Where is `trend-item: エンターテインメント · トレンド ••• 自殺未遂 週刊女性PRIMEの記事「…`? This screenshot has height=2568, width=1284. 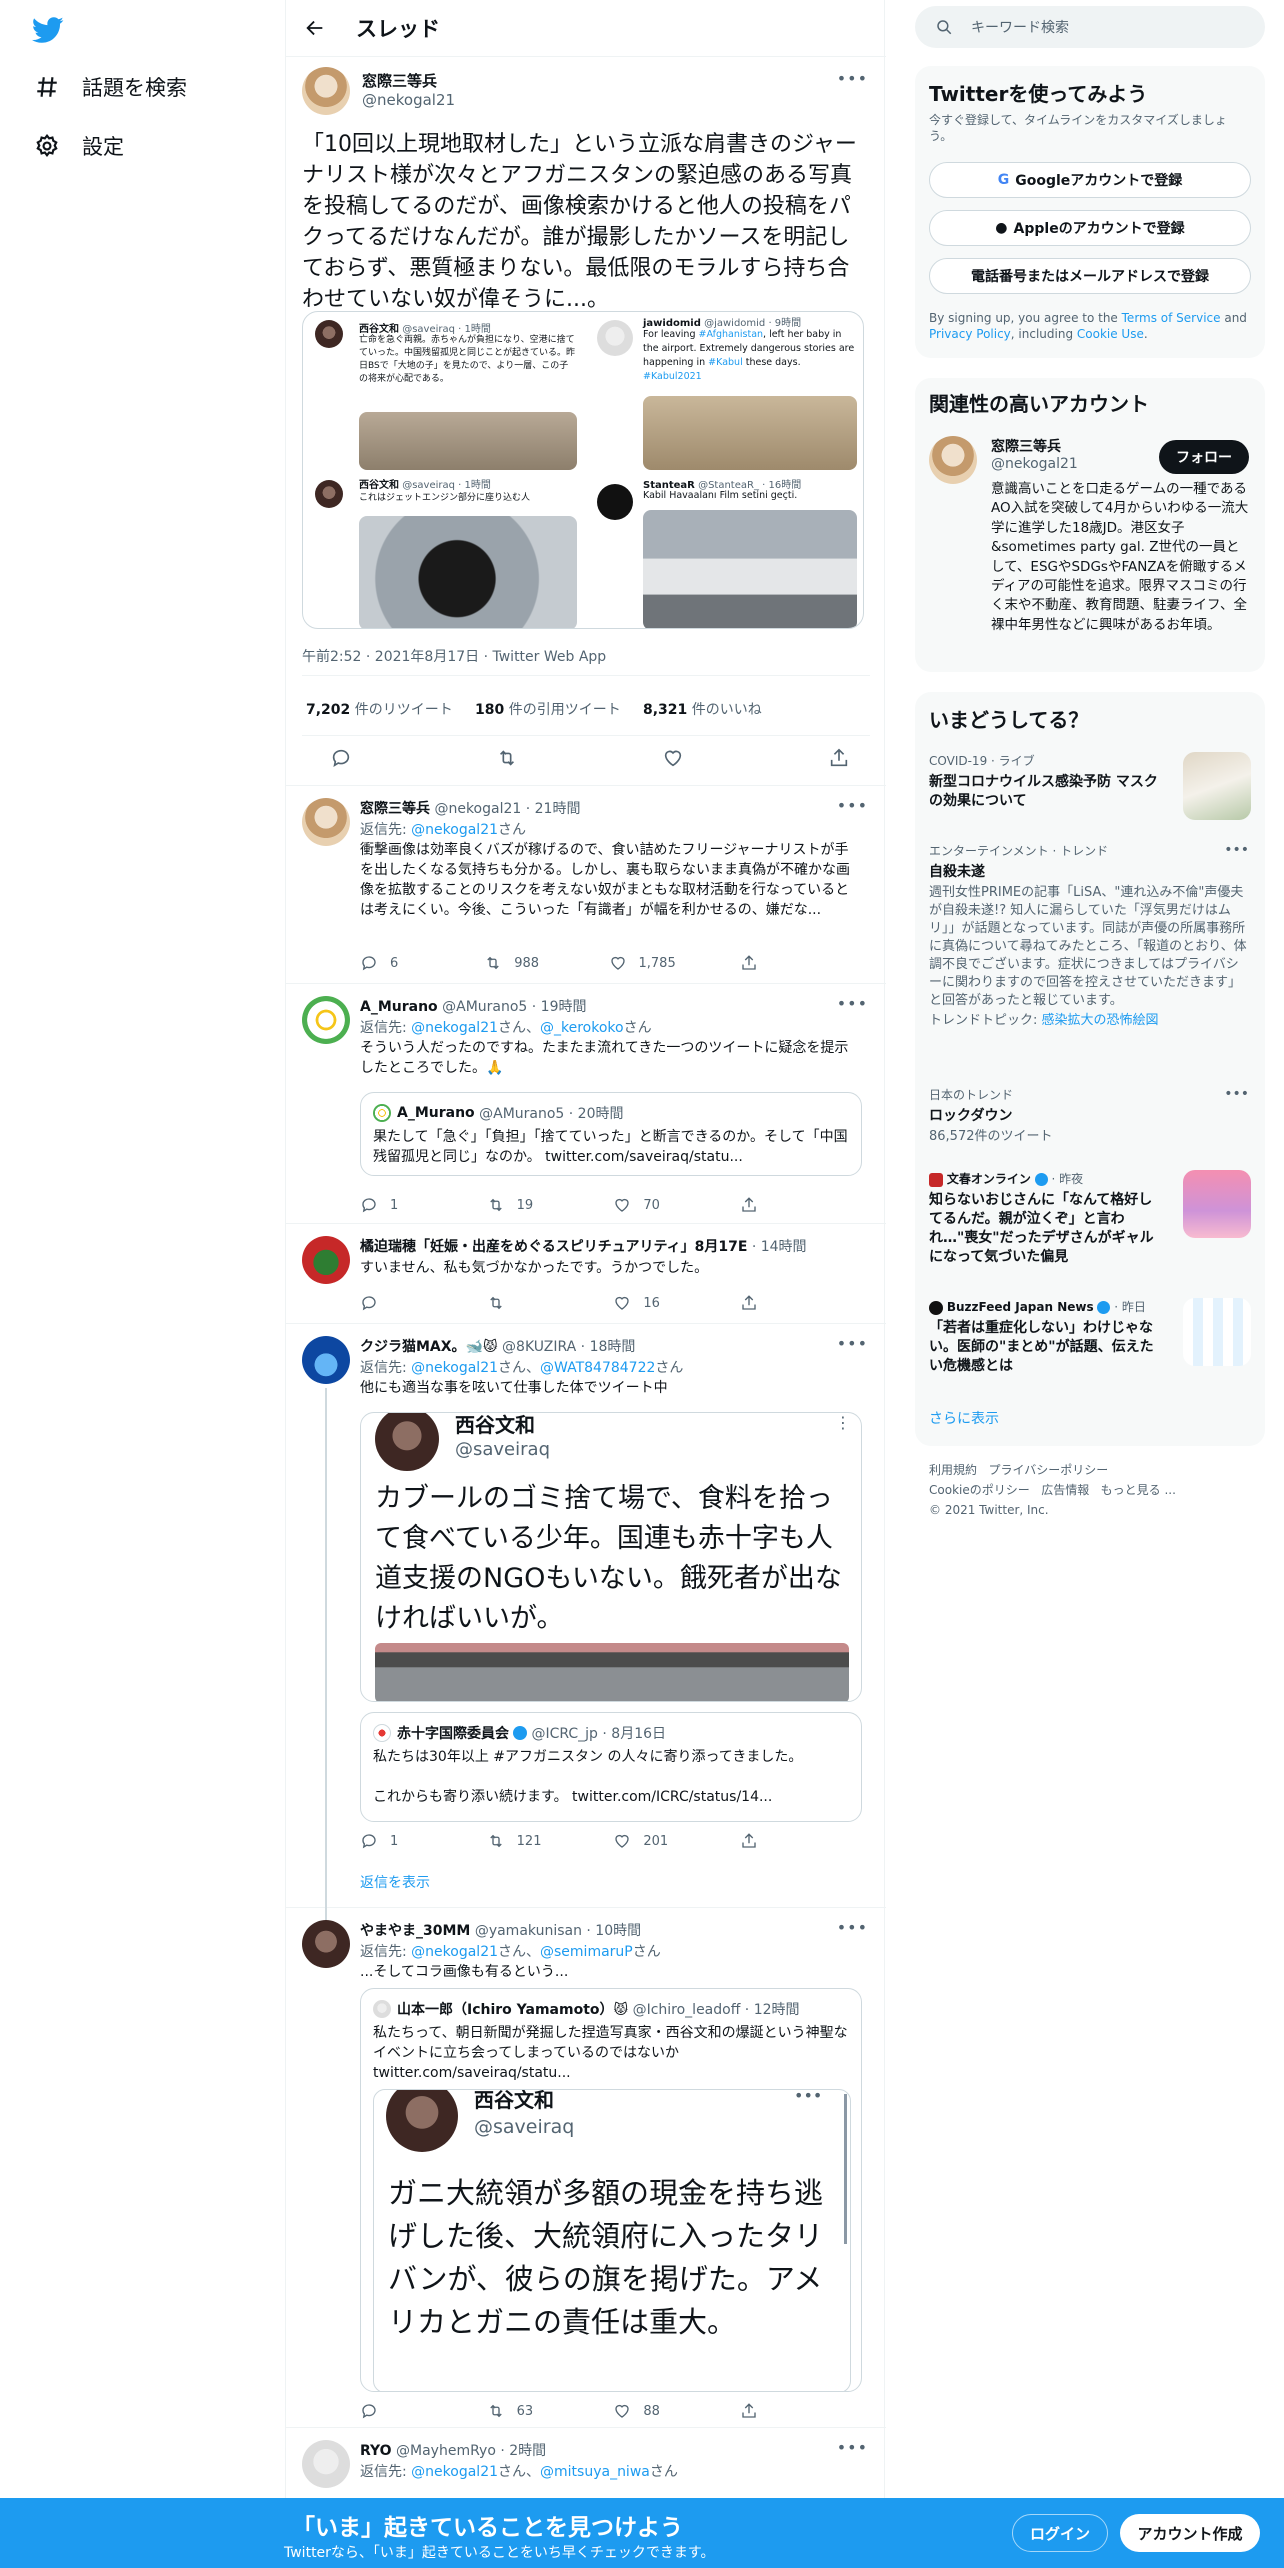
trend-item: エンターテインメント · トレンド ••• 自殺未遂 週刊女性PRIMEの記事「… is located at coordinates (1089, 936).